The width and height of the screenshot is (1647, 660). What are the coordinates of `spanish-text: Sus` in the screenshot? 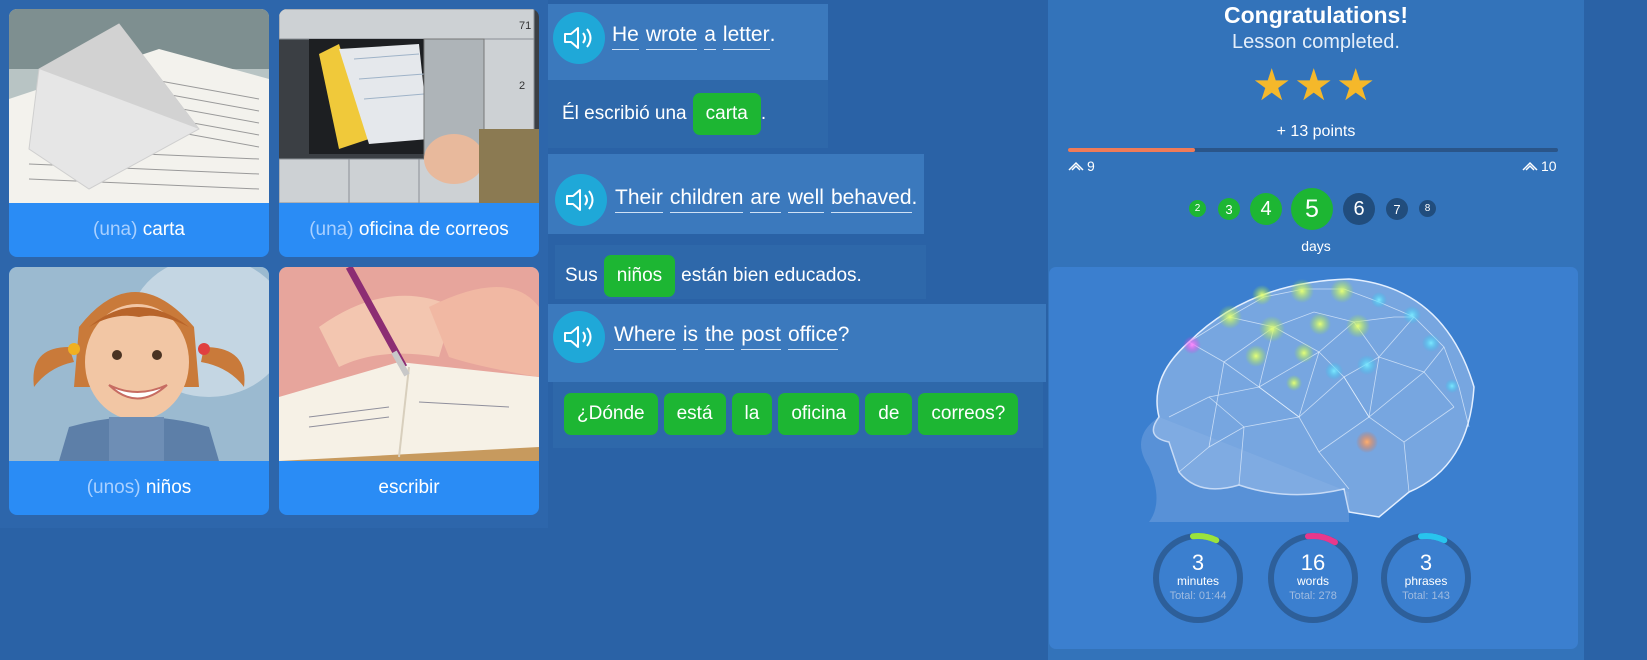 It's located at (581, 275).